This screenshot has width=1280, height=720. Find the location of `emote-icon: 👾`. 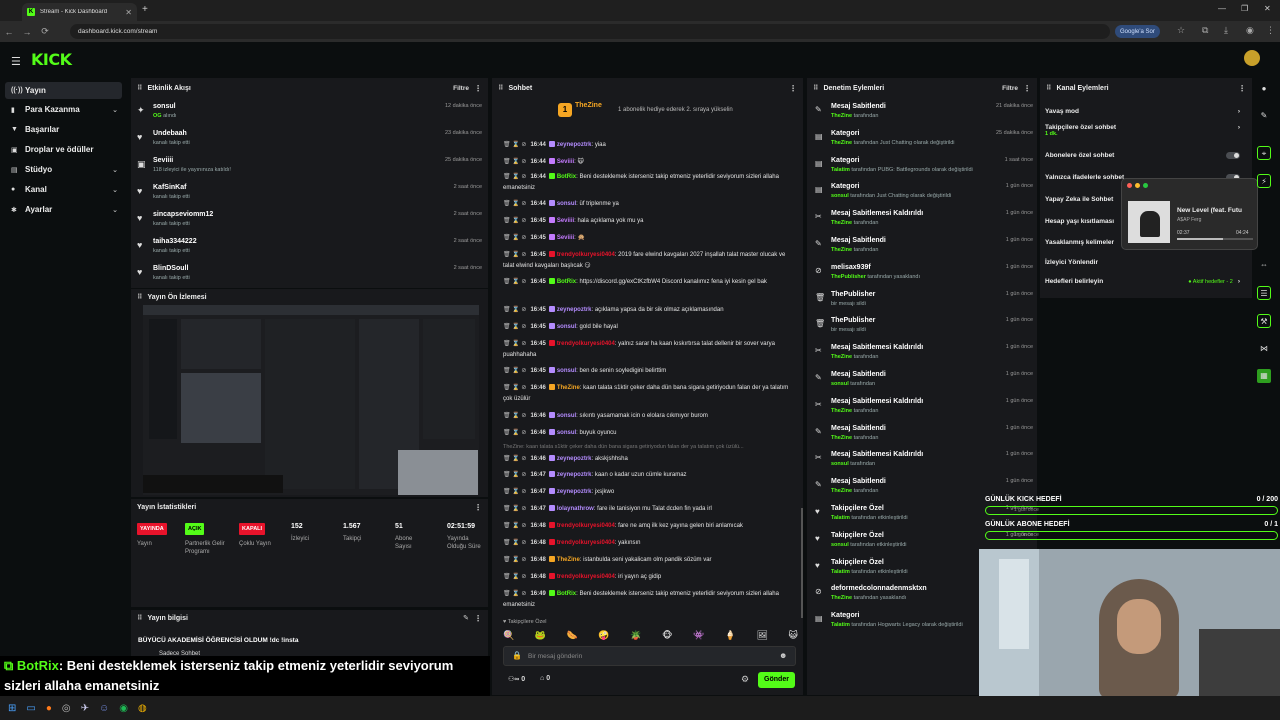

emote-icon: 👾 is located at coordinates (698, 636).